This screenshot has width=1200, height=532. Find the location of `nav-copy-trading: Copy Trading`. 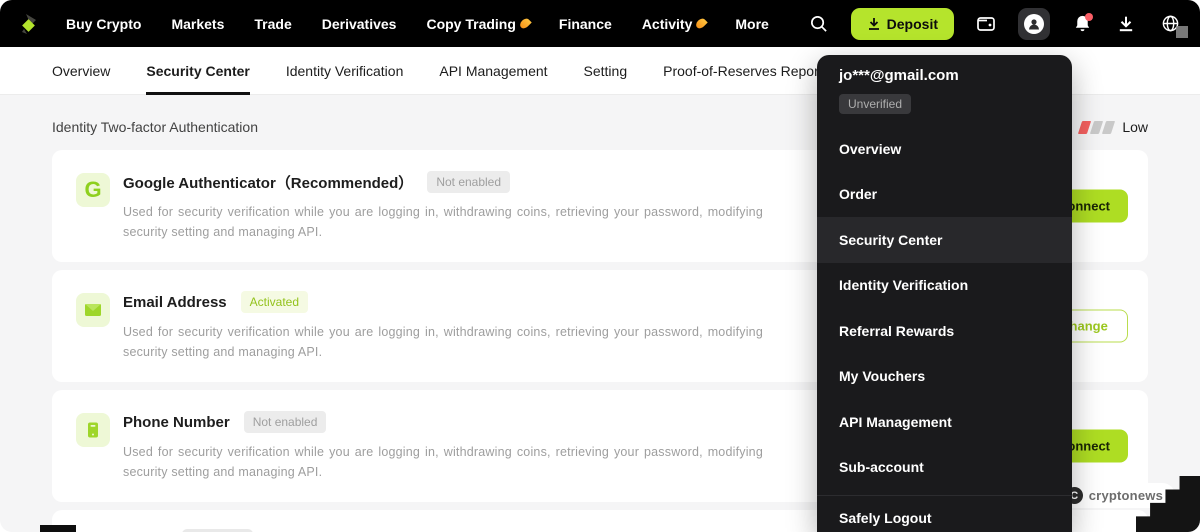

nav-copy-trading: Copy Trading is located at coordinates (479, 23).